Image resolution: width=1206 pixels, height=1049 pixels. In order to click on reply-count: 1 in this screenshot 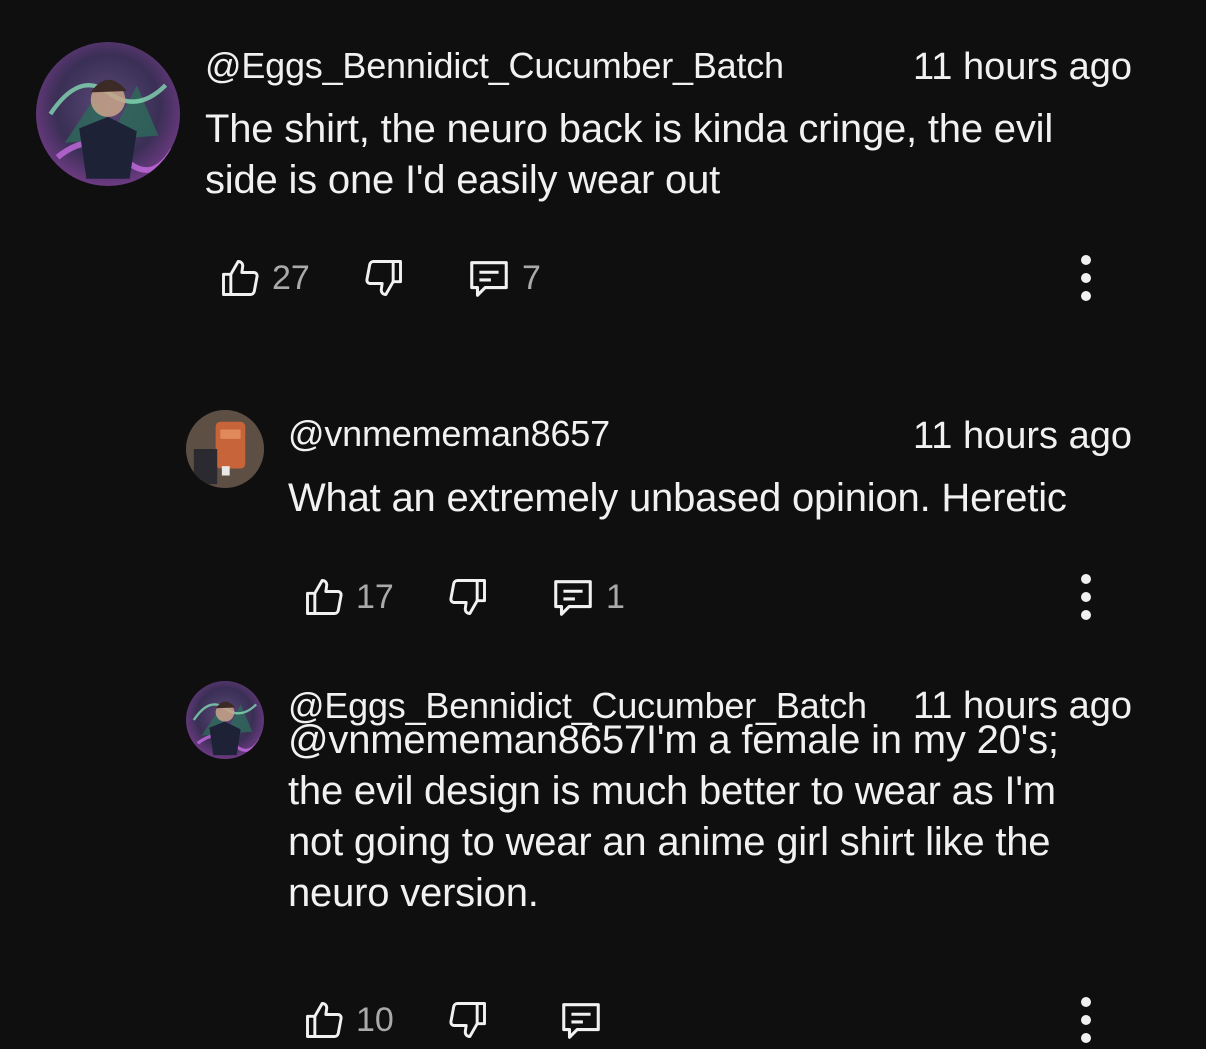, I will do `click(615, 596)`.